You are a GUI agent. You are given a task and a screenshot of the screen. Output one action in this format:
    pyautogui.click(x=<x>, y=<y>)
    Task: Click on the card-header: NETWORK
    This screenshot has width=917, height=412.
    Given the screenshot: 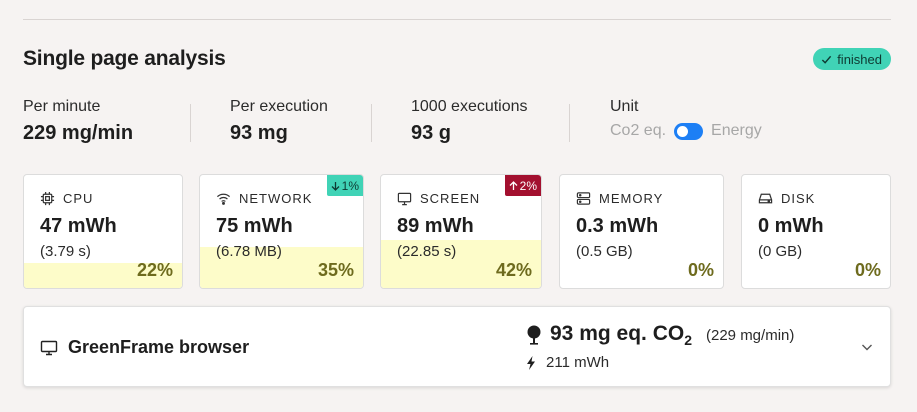 What is the action you would take?
    pyautogui.click(x=264, y=198)
    